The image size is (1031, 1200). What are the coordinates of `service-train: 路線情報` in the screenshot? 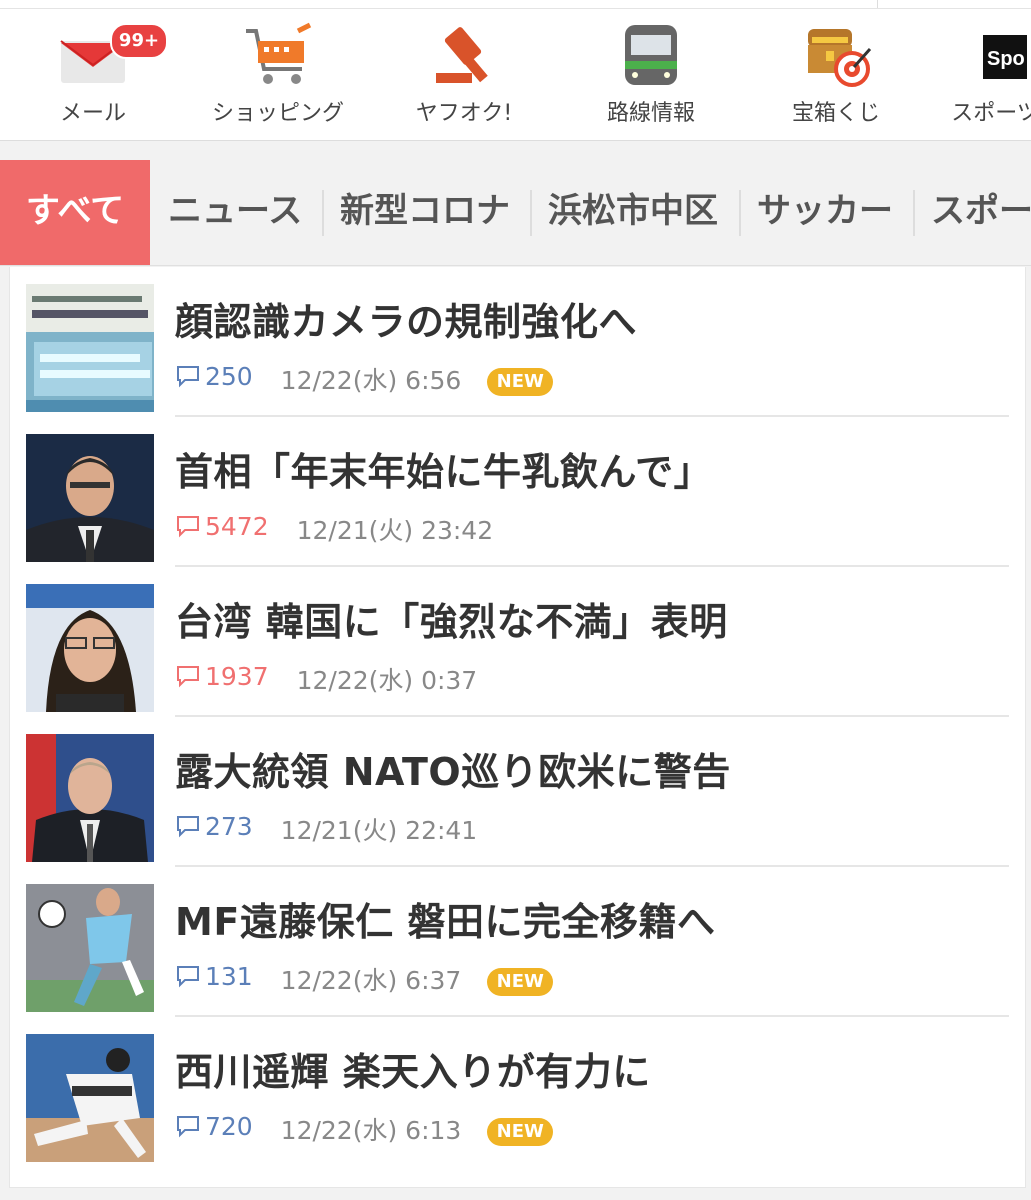 It's located at (651, 74).